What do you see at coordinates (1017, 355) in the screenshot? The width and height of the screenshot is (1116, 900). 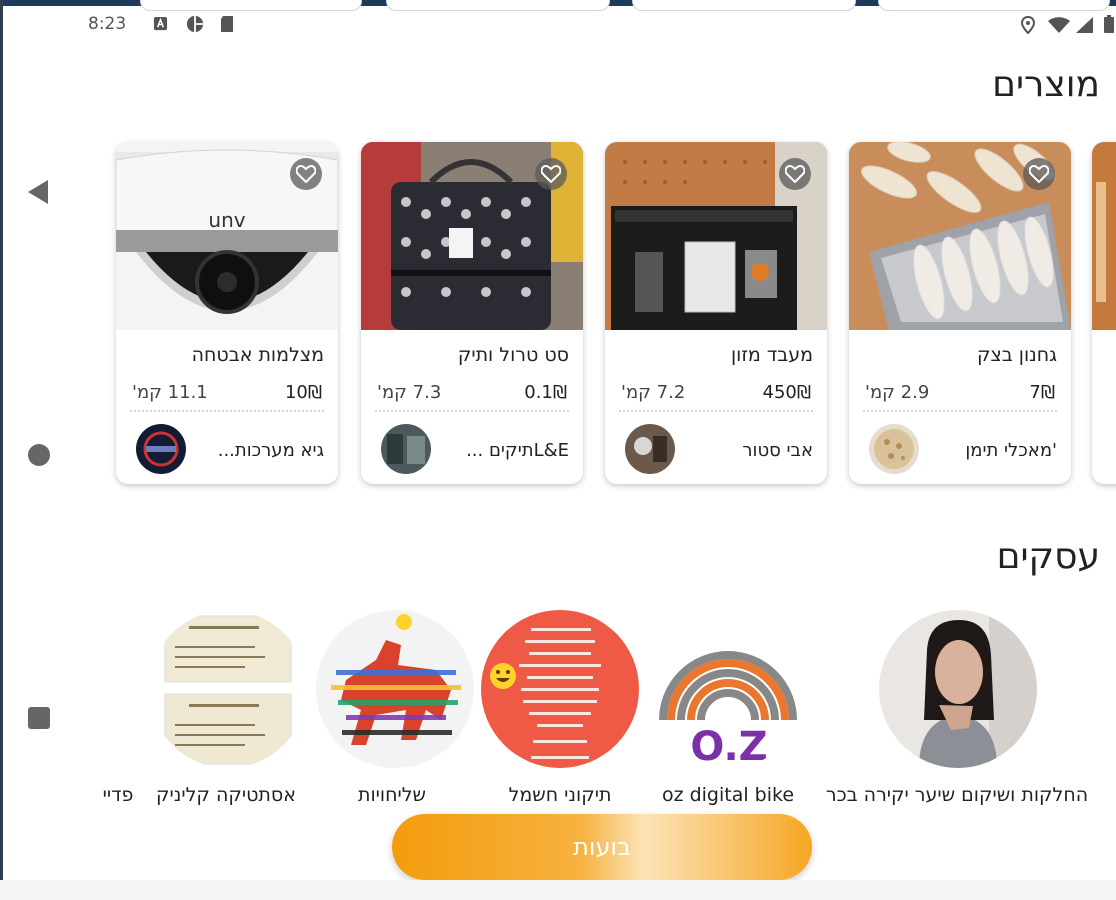 I see `product-title: גחנון בצק` at bounding box center [1017, 355].